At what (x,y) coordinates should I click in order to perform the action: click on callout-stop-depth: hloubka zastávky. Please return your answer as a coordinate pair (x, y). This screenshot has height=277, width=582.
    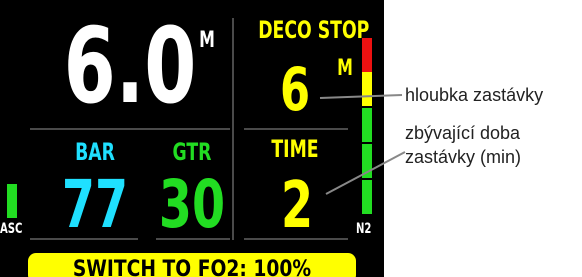
    Looking at the image, I should click on (474, 95).